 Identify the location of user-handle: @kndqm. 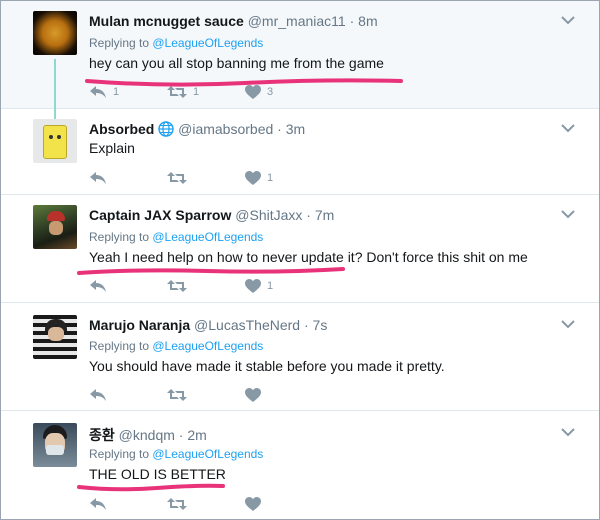
(147, 435).